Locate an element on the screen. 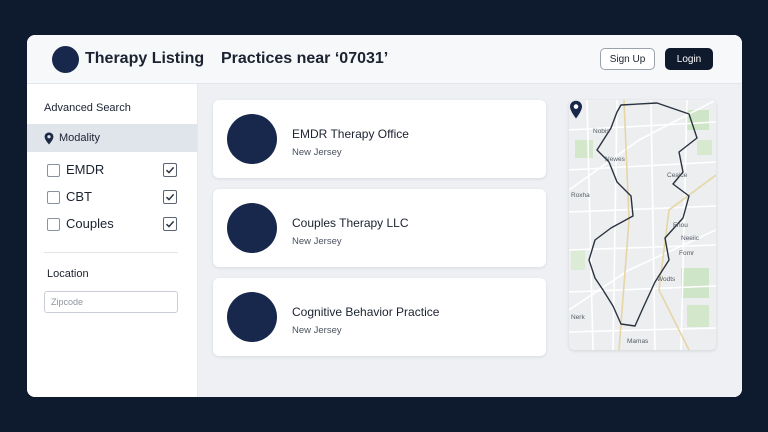  modality-label: Modality is located at coordinates (79, 138).